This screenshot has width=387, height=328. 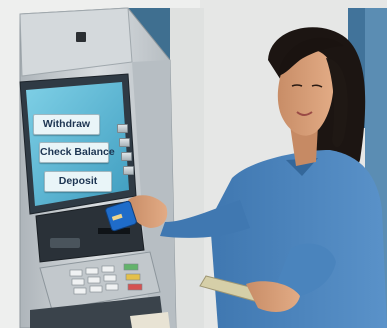 I want to click on withdraw-button: Withdraw, so click(x=66, y=124).